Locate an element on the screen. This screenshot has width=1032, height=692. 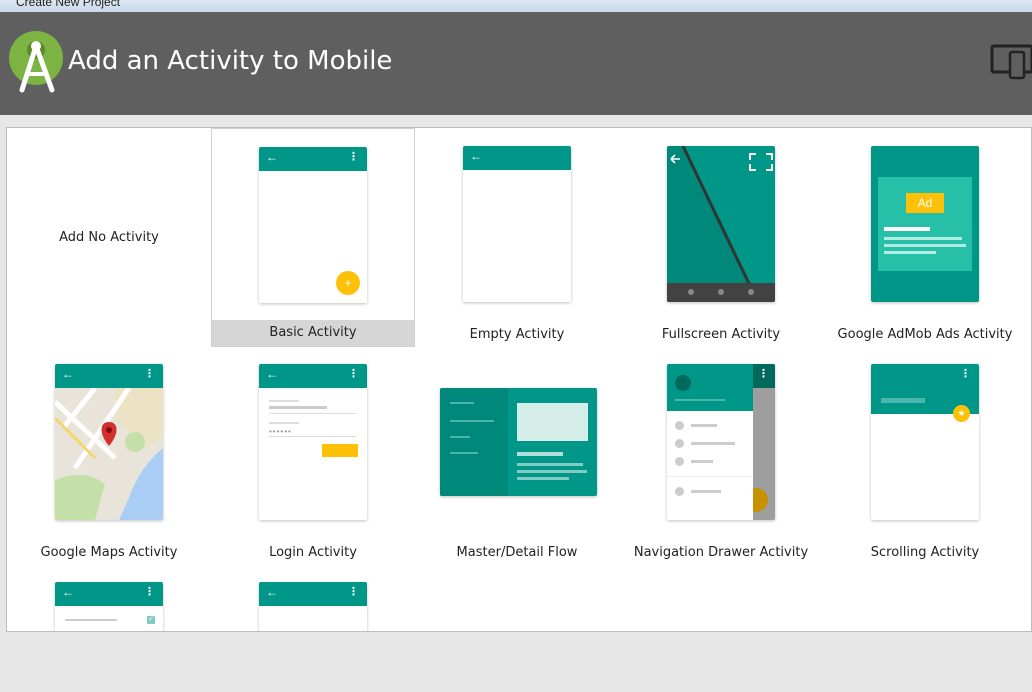
tile-master-detail-flow: Master/Detail Flow is located at coordinates (517, 455).